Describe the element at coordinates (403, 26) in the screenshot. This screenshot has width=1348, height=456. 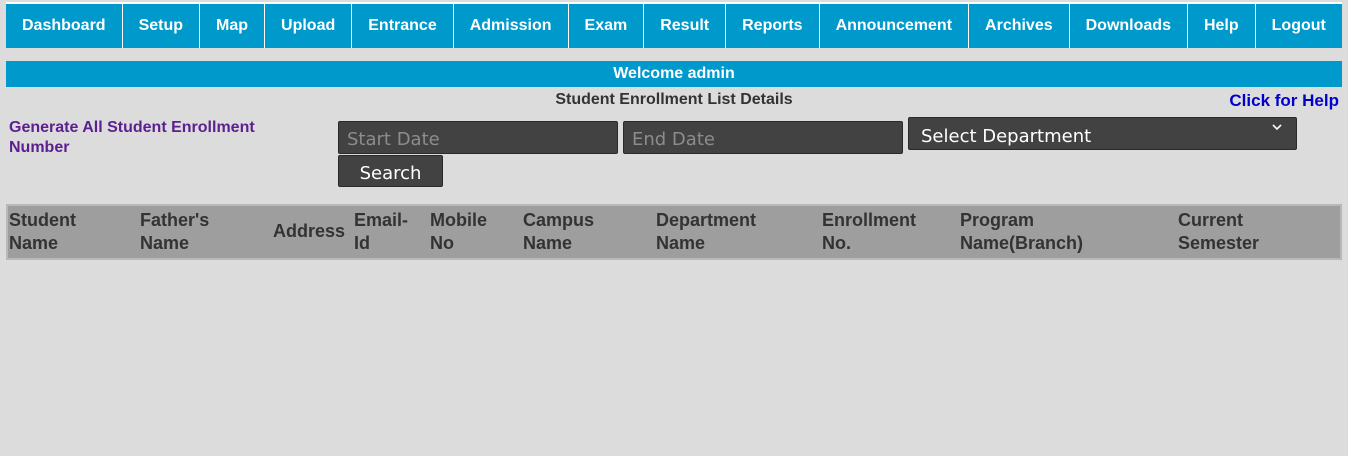
I see `nav-entrance: Entrance` at that location.